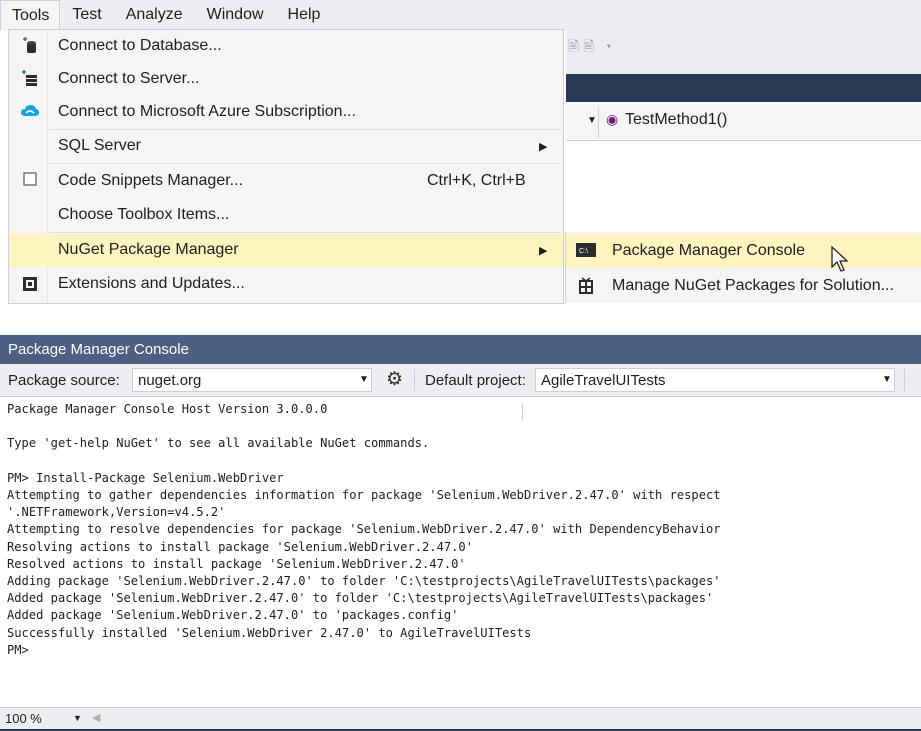 The image size is (921, 731). What do you see at coordinates (709, 250) in the screenshot?
I see `menu-item-label: Package Manager Console` at bounding box center [709, 250].